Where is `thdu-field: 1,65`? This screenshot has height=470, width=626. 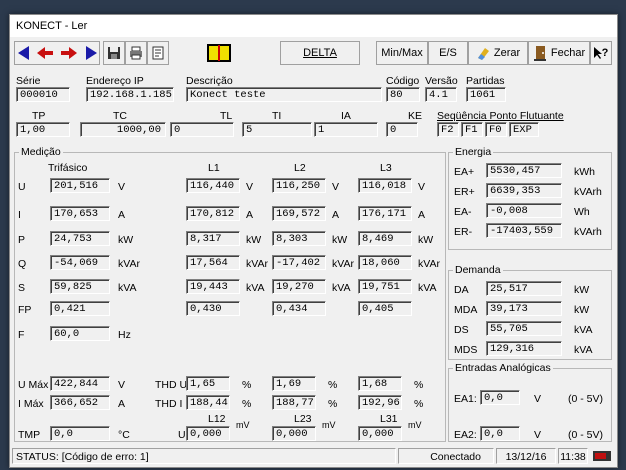 thdu-field: 1,65 is located at coordinates (208, 383).